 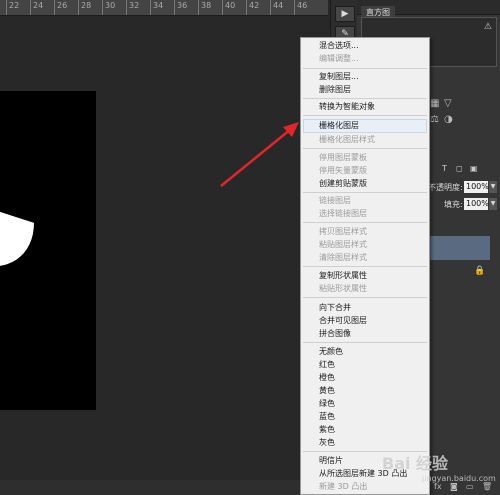 What do you see at coordinates (476, 204) in the screenshot?
I see `fill-field: 100%` at bounding box center [476, 204].